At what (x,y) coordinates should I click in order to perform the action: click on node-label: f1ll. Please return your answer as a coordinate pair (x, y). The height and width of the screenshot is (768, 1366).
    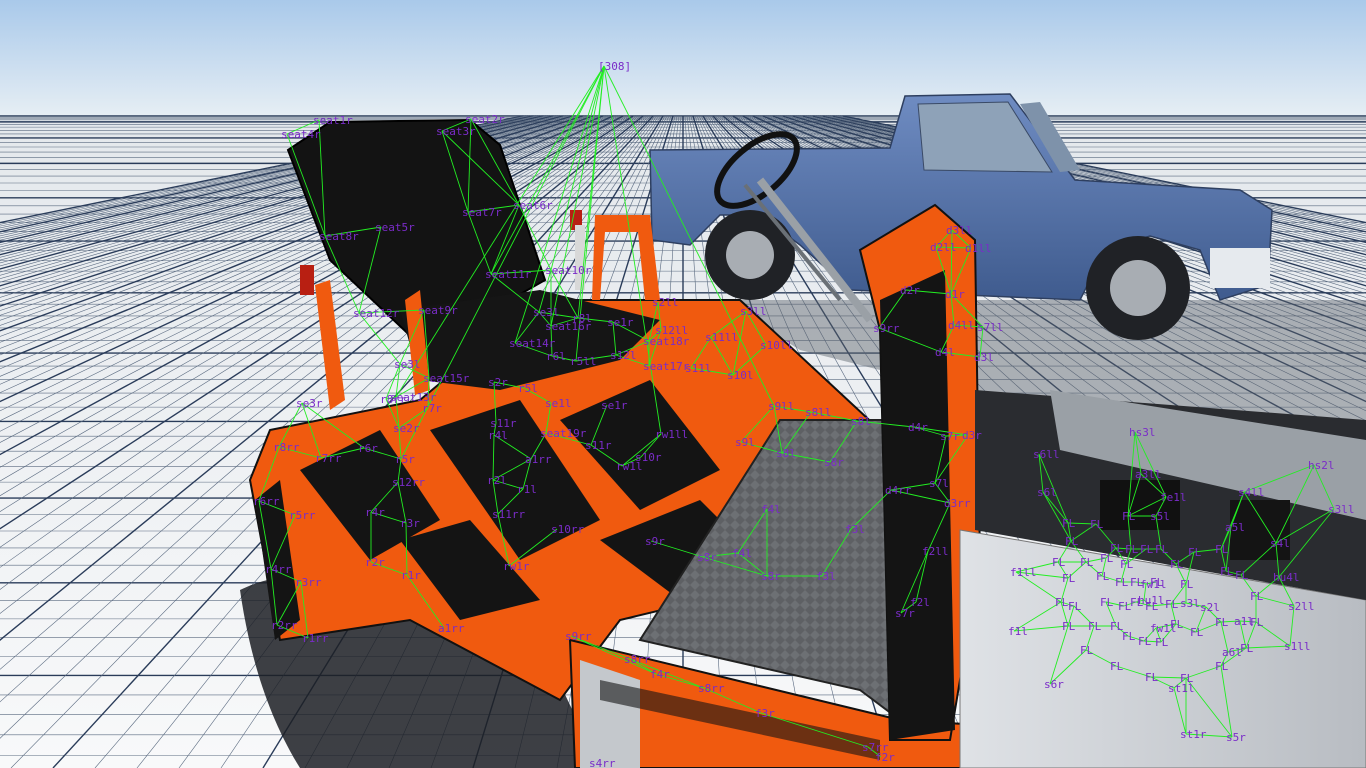
    Looking at the image, I should click on (1023, 572).